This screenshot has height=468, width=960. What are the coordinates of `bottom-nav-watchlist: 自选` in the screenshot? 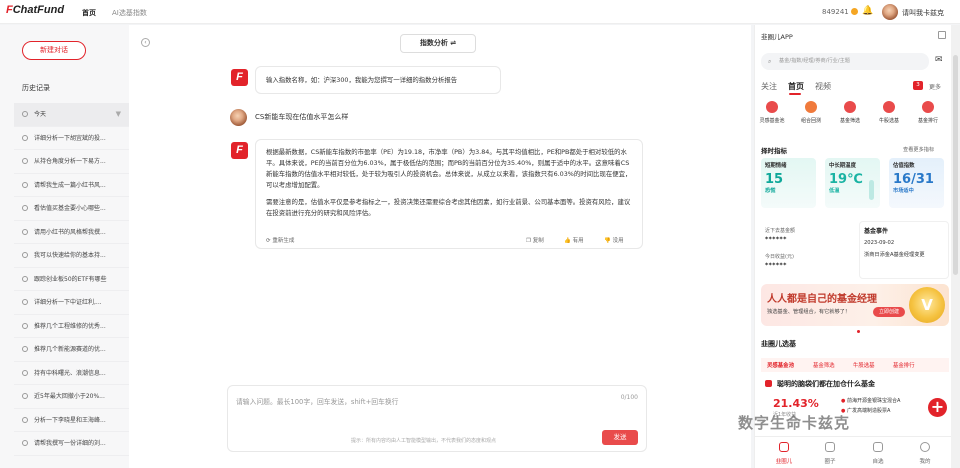 It's located at (878, 461).